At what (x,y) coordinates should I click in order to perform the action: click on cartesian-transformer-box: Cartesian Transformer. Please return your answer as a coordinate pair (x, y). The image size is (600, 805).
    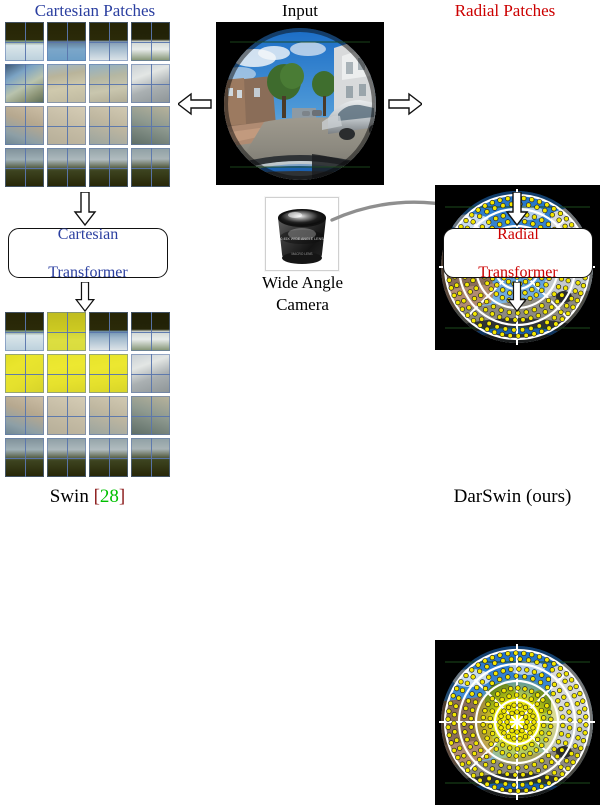
    Looking at the image, I should click on (88, 253).